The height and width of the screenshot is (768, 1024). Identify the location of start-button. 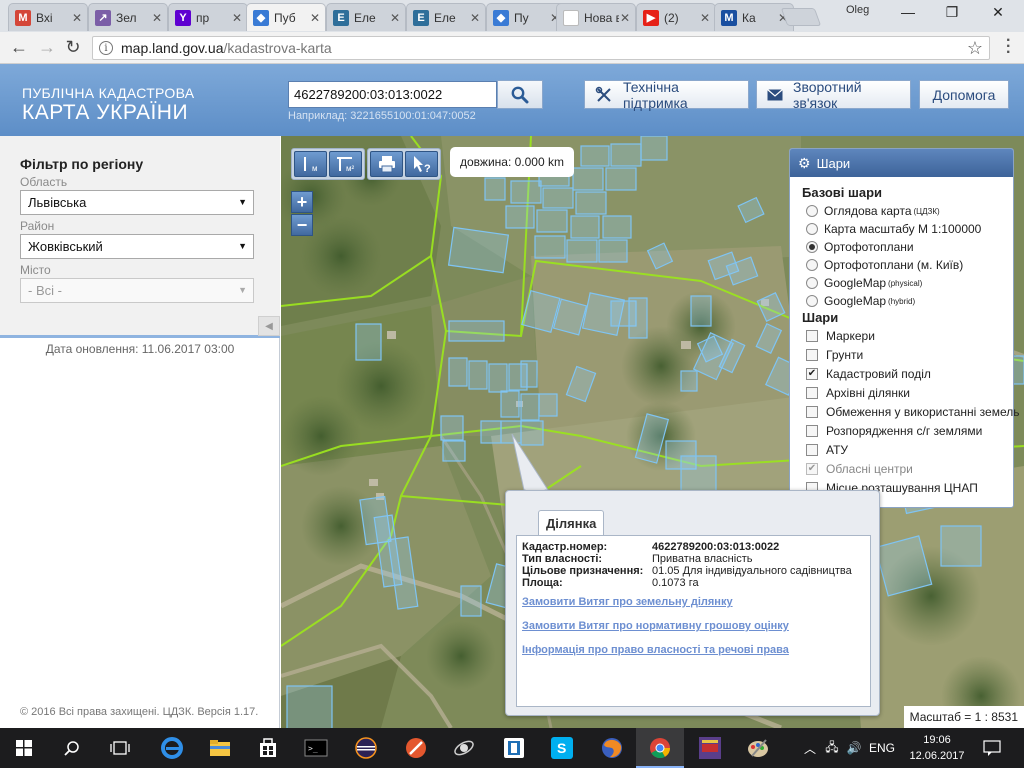
(24, 748).